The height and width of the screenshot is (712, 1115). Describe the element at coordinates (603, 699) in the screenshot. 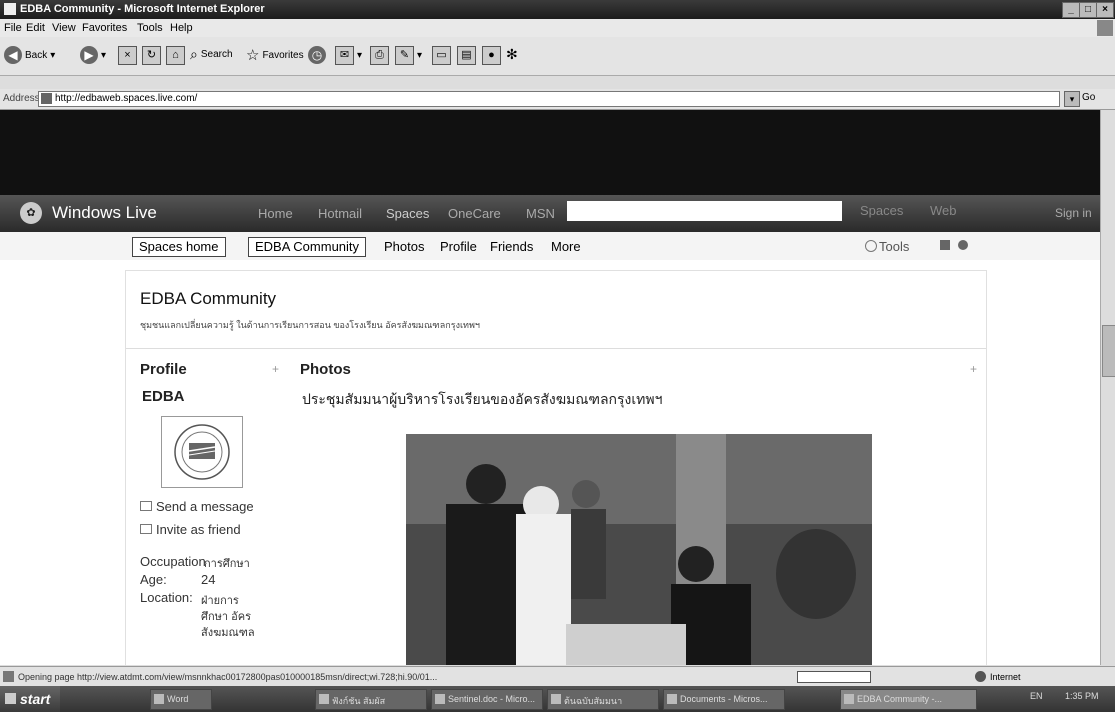

I see `taskbar-item: ต้นฉบับสัมมนา` at that location.